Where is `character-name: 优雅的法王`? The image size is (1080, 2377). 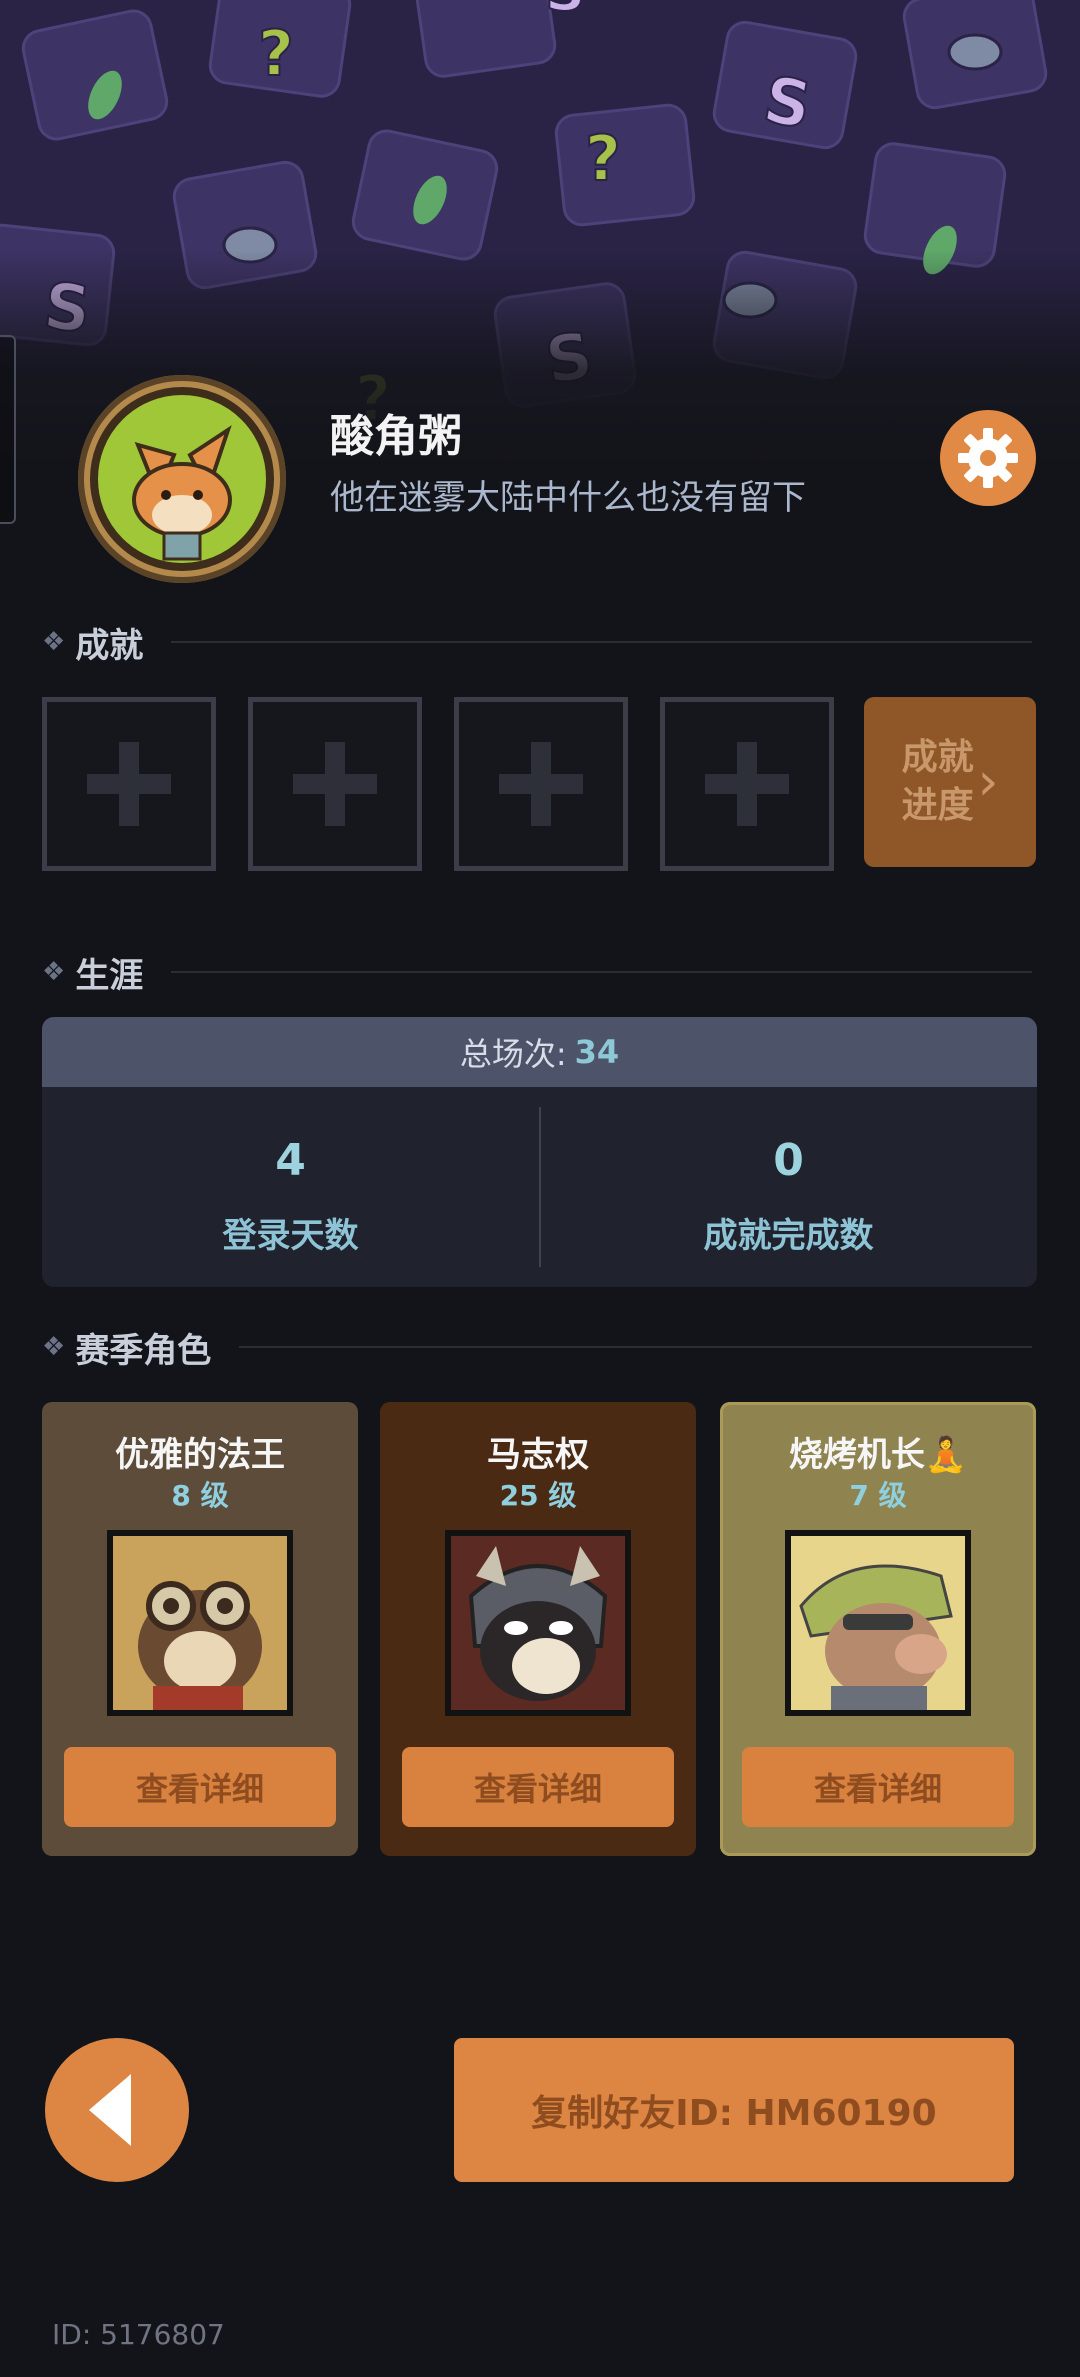 character-name: 优雅的法王 is located at coordinates (200, 1455).